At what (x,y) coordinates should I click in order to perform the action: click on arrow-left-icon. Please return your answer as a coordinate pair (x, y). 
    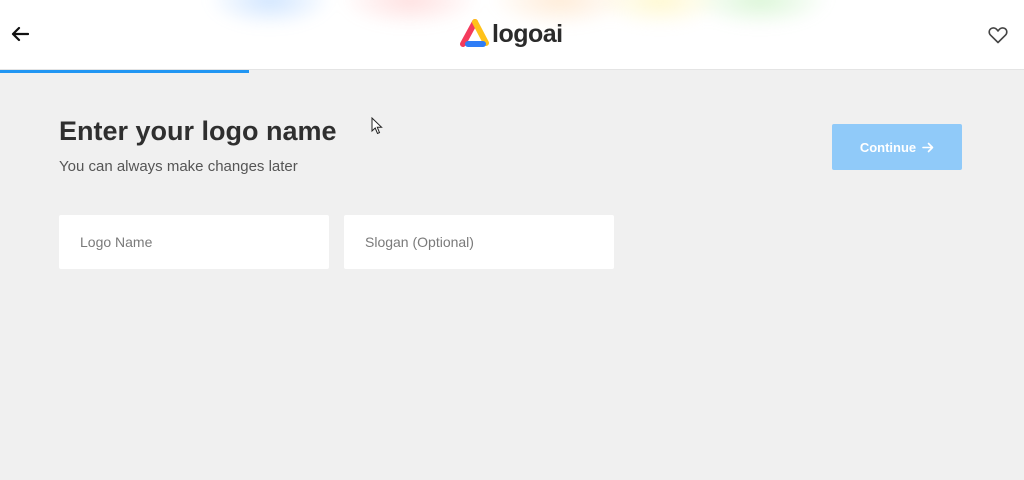
    Looking at the image, I should click on (20, 34).